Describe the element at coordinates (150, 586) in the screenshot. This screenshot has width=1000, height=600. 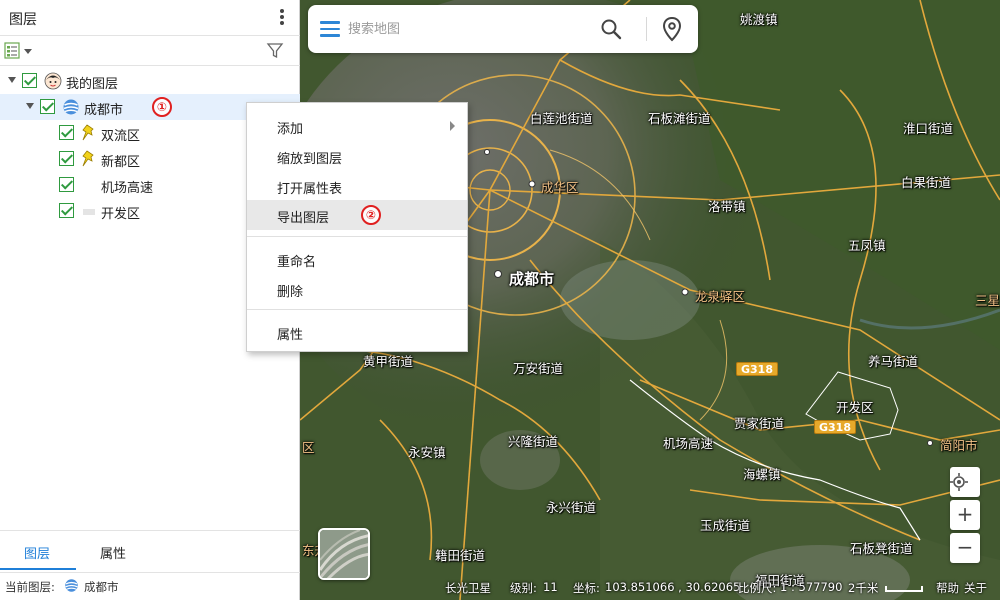
I see `current-layer-status: 当前图层: 成都市` at that location.